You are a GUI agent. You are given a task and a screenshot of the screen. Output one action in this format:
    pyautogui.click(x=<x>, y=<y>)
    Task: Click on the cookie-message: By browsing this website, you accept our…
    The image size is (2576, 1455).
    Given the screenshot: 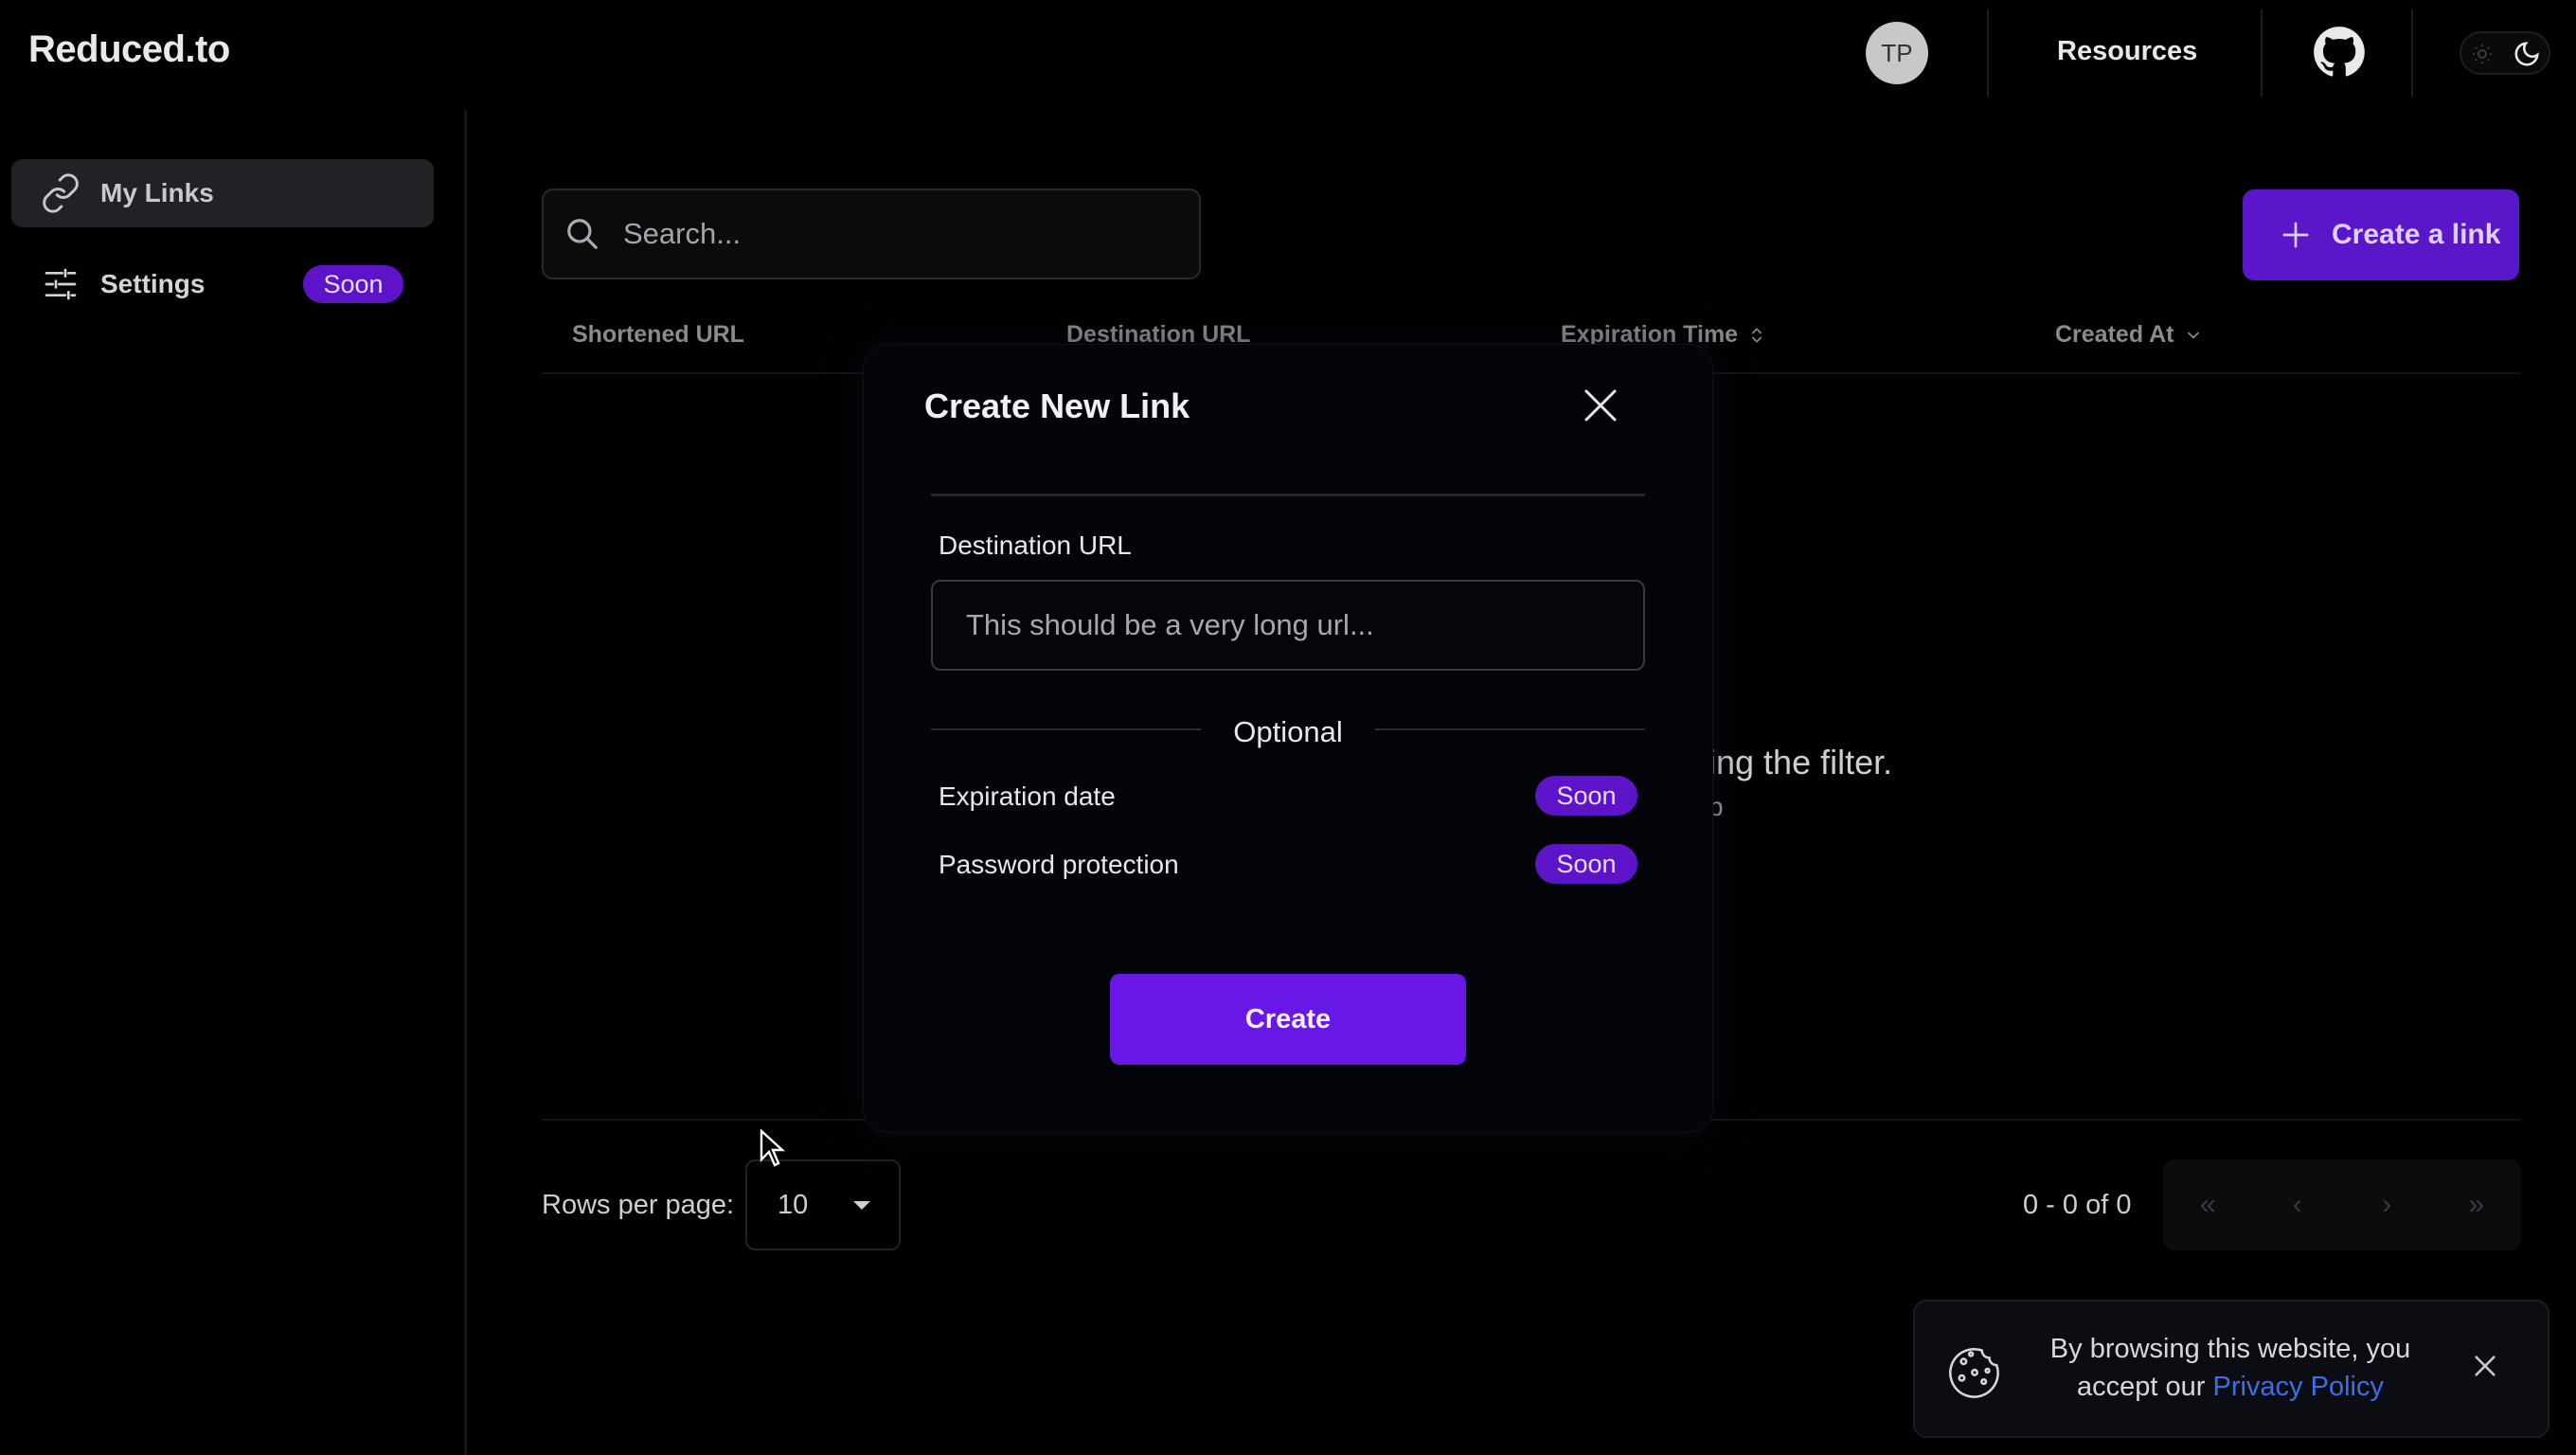 What is the action you would take?
    pyautogui.click(x=2230, y=1368)
    